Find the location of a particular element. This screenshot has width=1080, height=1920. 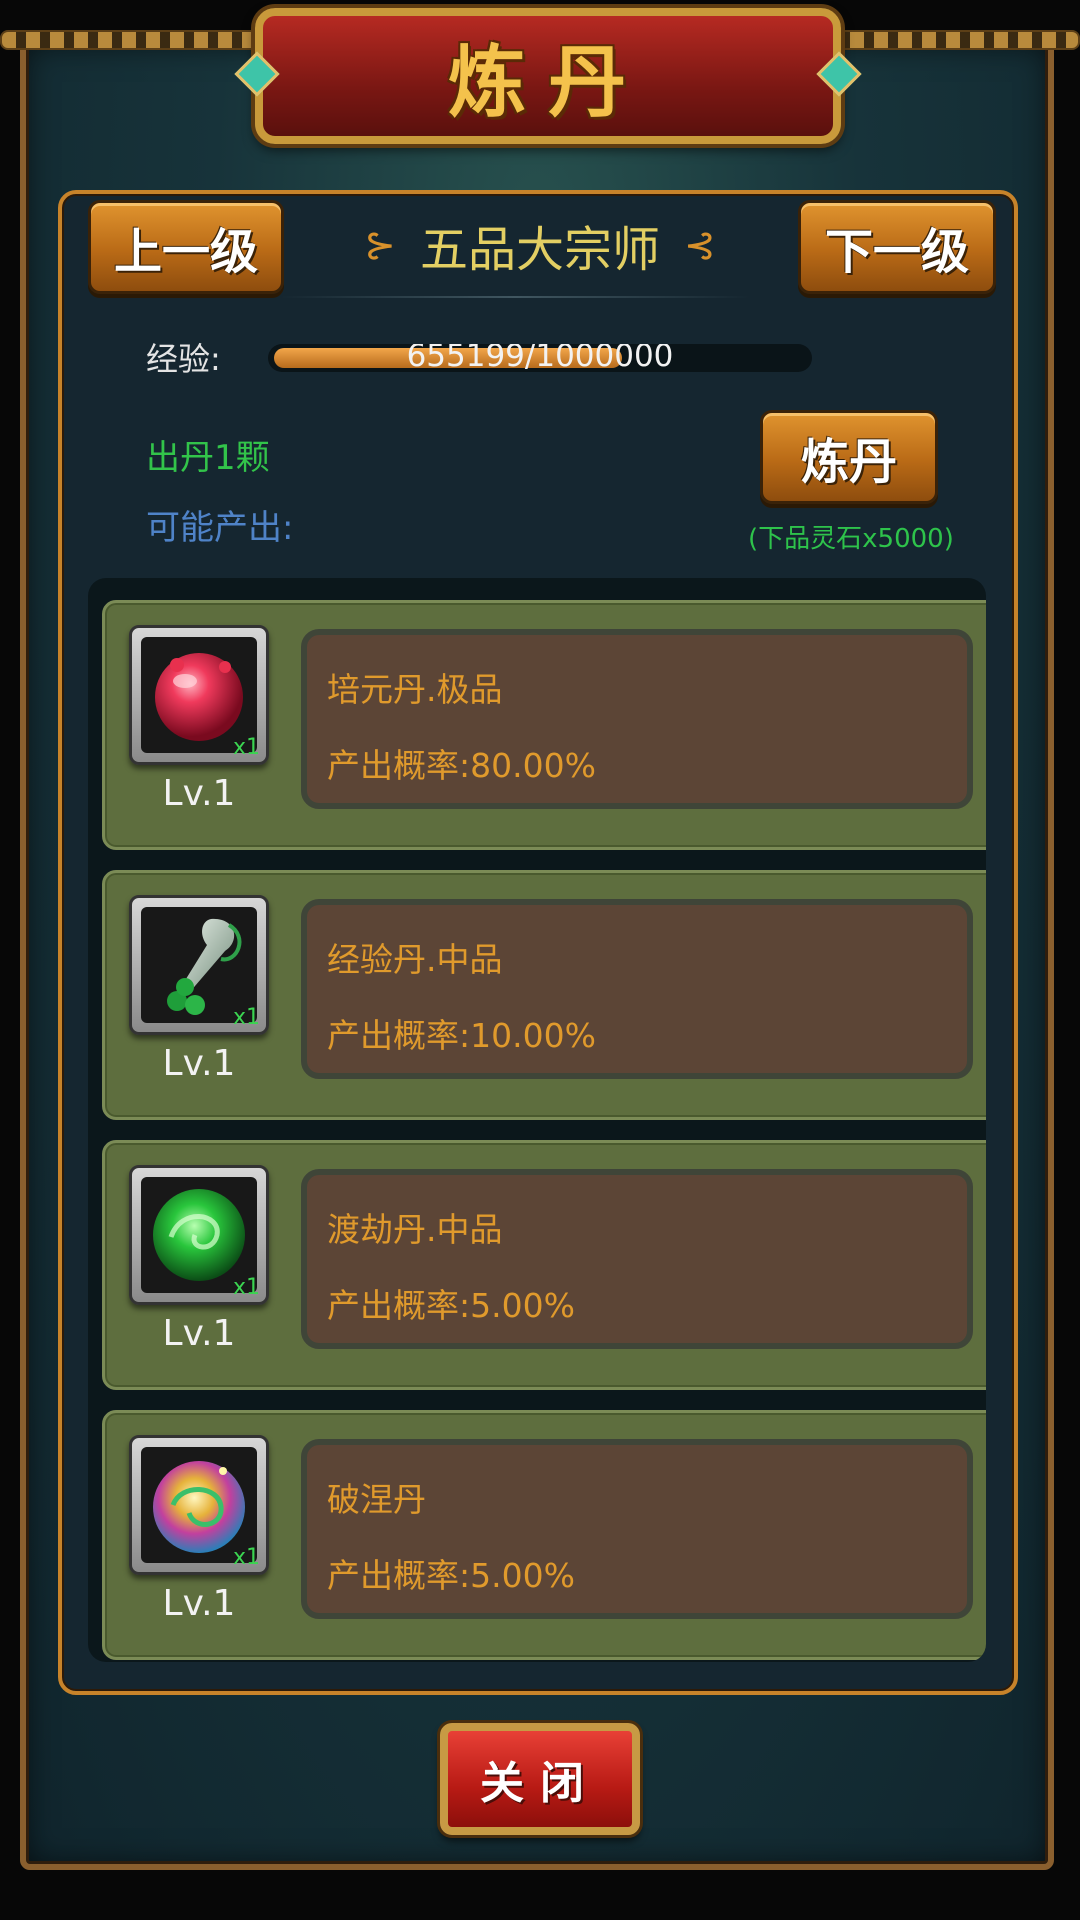

item-info-box: 经验丹.中品 产出概率:10.00% is located at coordinates (637, 989).